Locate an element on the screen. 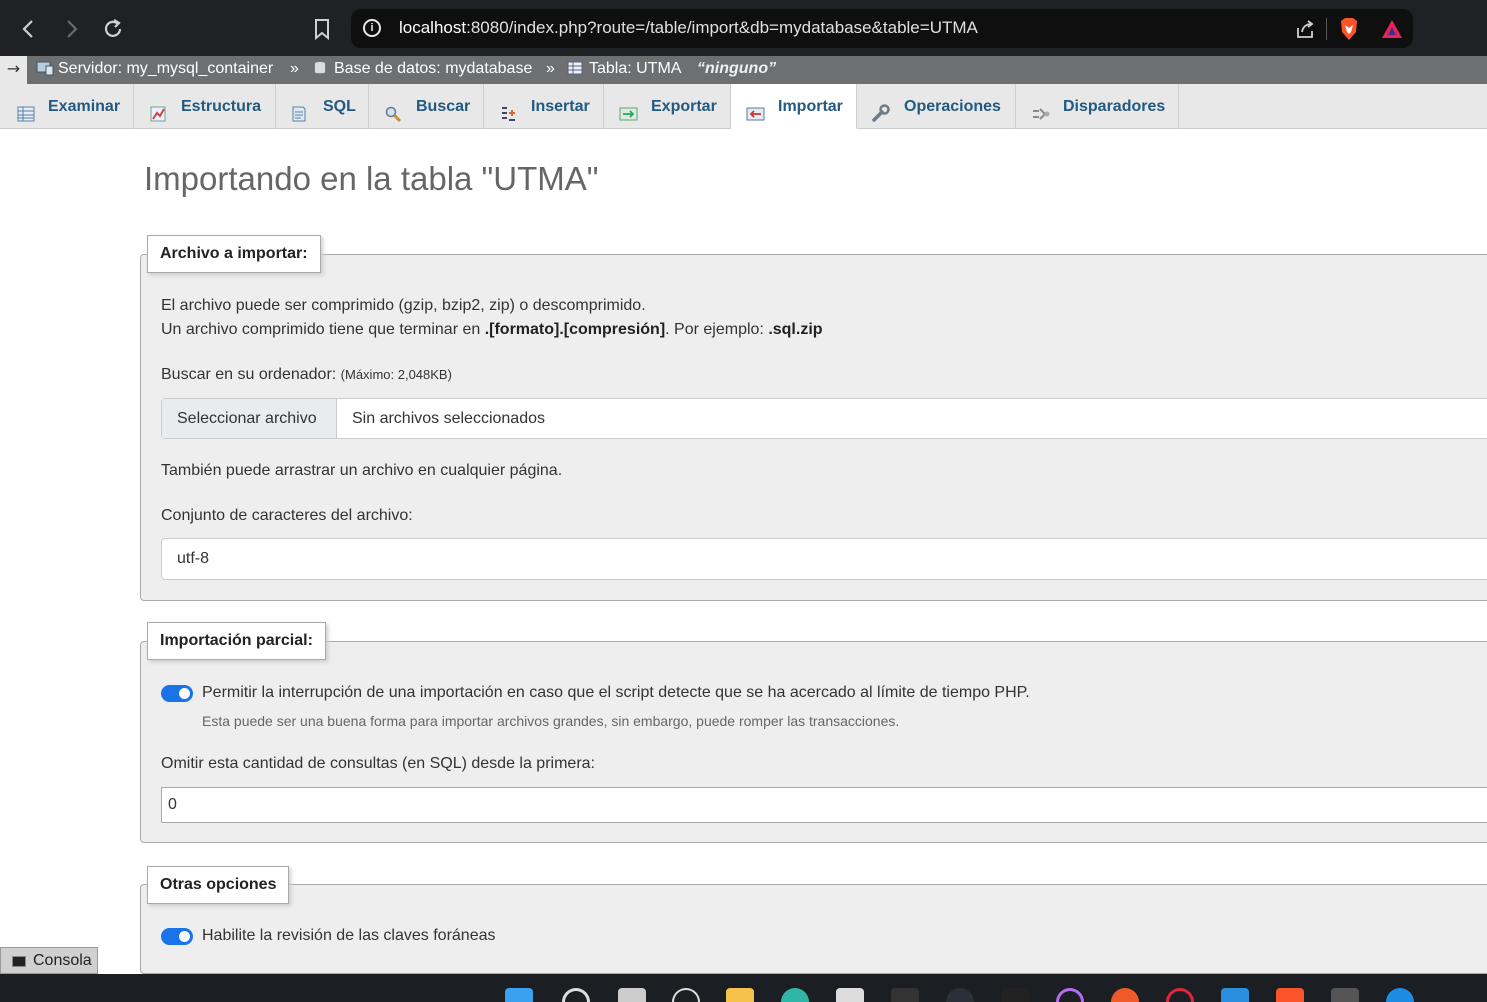 The image size is (1487, 1002). tab-label: Operaciones is located at coordinates (952, 106).